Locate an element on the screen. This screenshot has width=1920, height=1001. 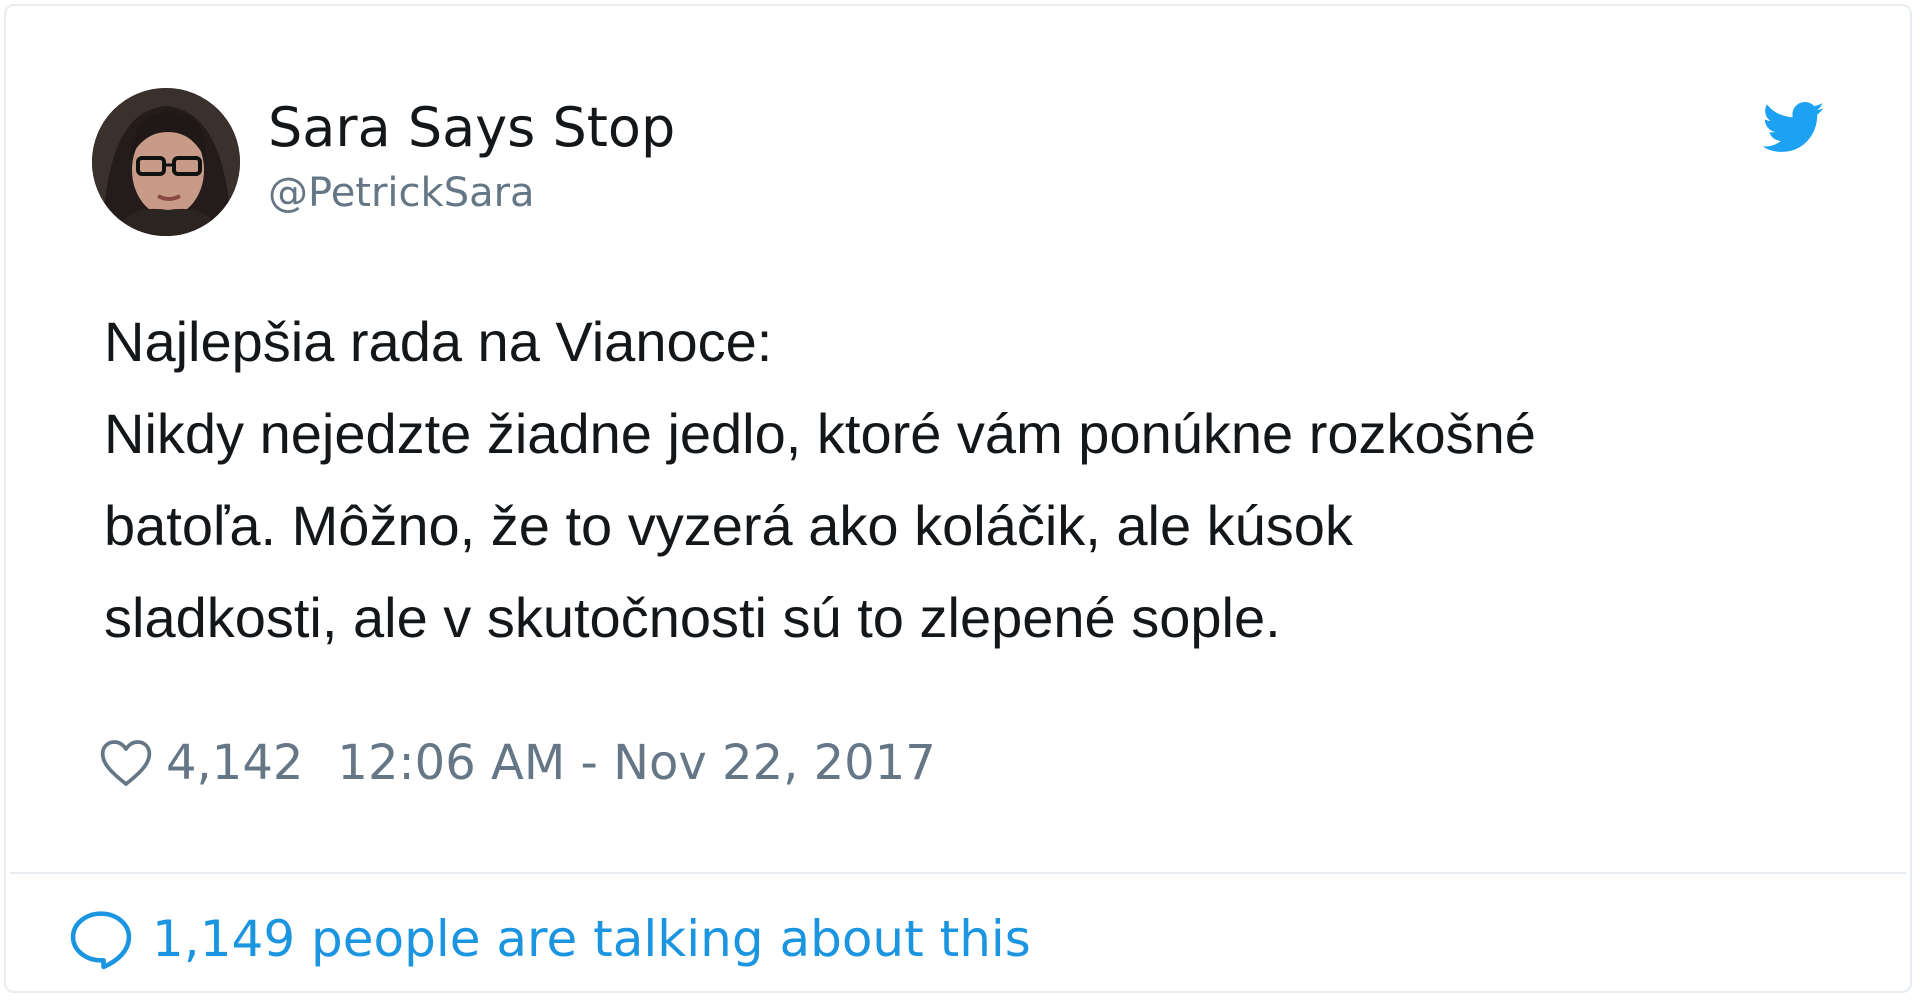
author-display-name: Sara Says Stop is located at coordinates (471, 128).